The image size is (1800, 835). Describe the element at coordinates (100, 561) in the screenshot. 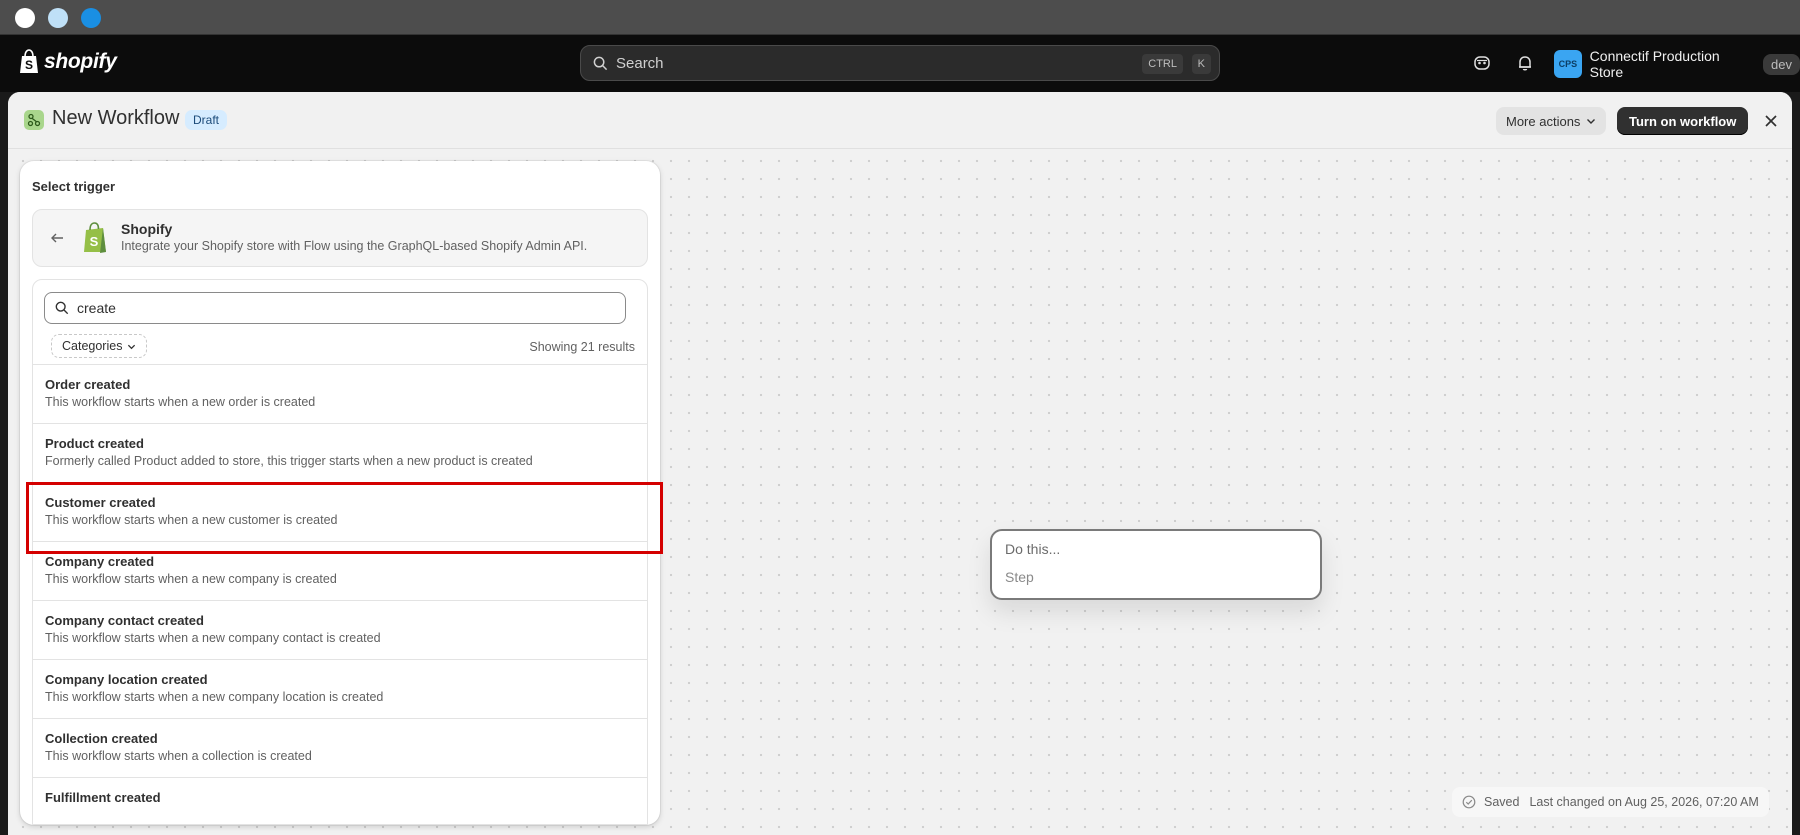

I see `trigger-title: Company created` at that location.